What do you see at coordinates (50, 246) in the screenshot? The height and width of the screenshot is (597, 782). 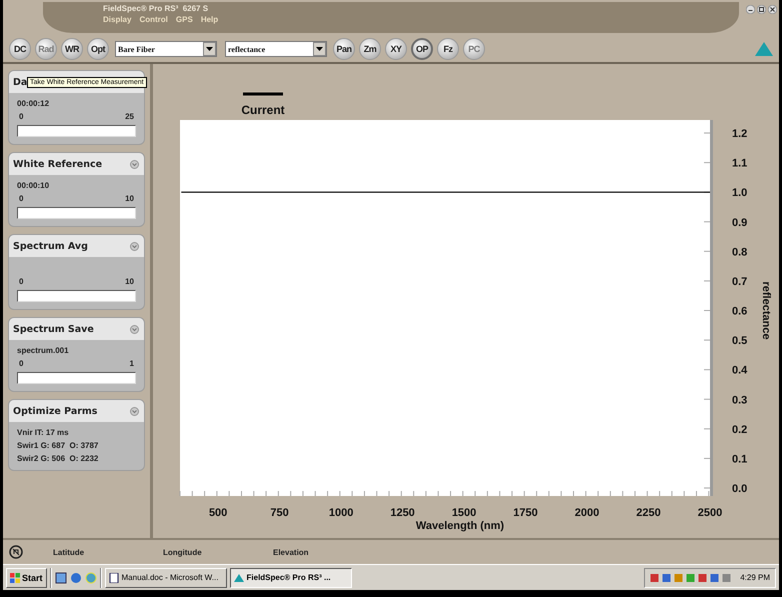 I see `panel-title: Spectrum Avg` at bounding box center [50, 246].